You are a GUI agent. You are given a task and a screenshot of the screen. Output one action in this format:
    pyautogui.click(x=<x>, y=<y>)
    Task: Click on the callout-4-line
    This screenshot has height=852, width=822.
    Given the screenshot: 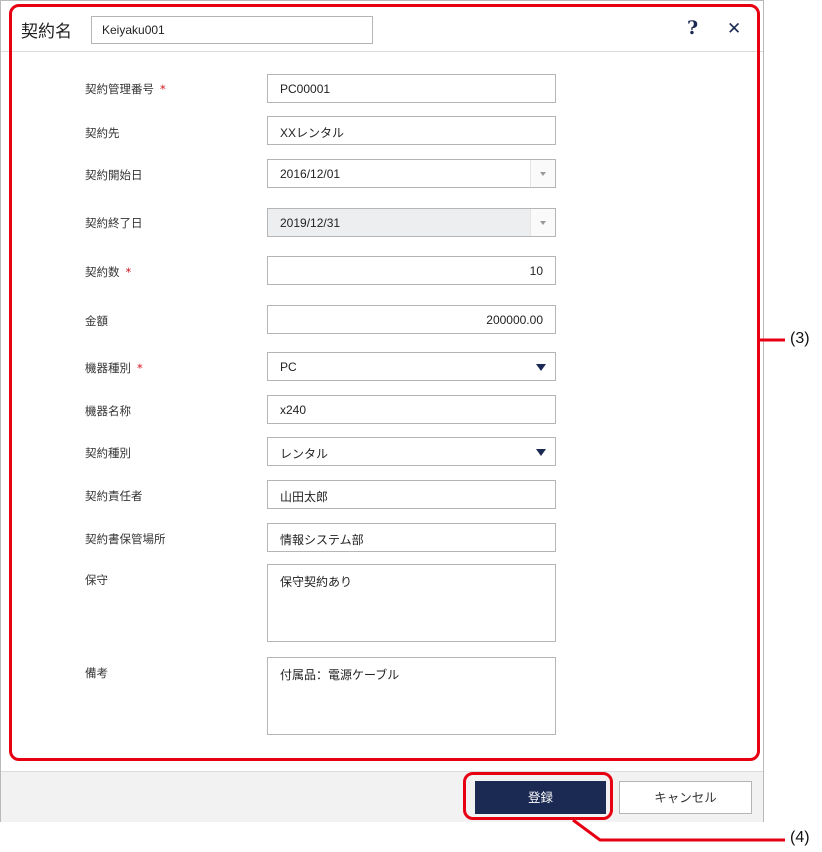 What is the action you would take?
    pyautogui.click(x=678, y=830)
    